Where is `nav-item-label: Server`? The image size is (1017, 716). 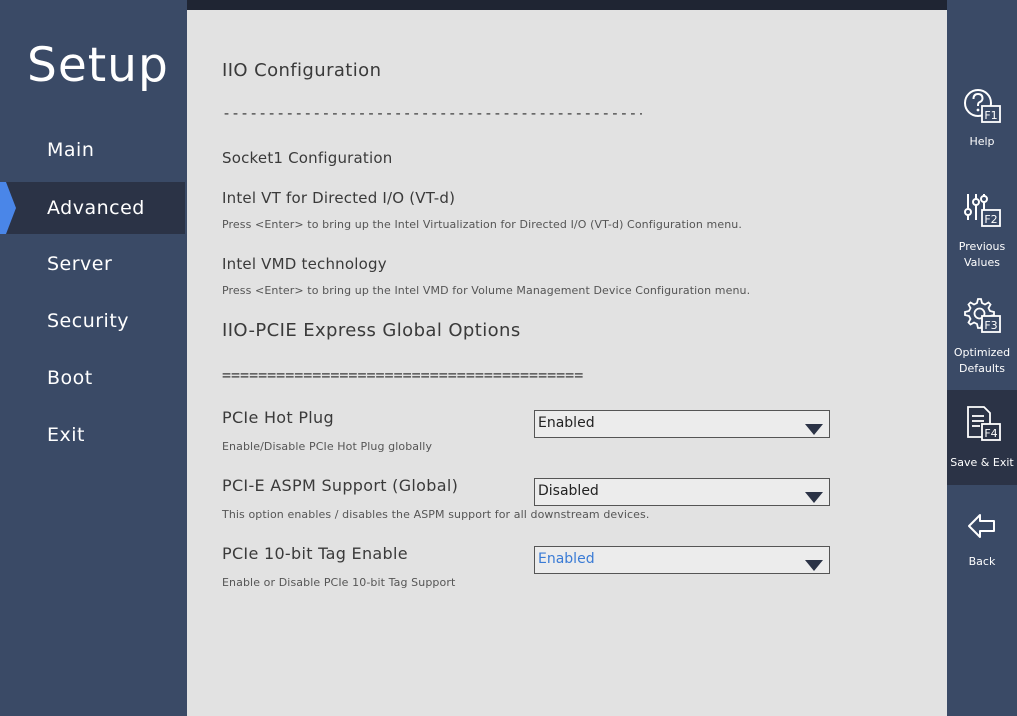
nav-item-label: Server is located at coordinates (80, 264).